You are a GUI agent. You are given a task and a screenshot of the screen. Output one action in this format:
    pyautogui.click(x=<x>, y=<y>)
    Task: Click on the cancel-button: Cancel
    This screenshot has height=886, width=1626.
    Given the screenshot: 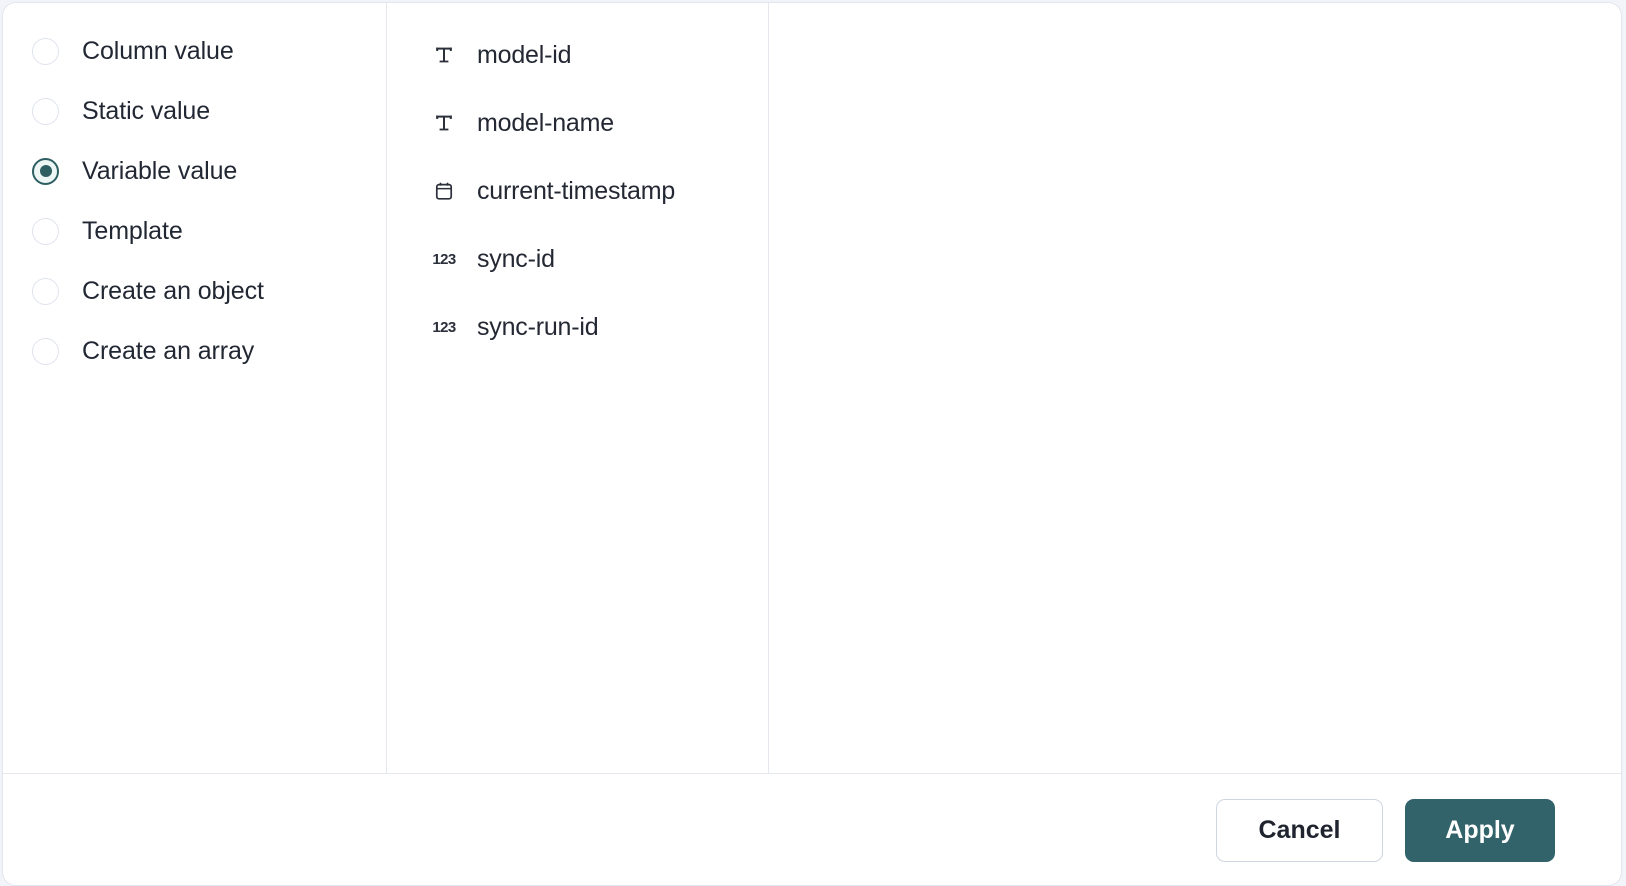 What is the action you would take?
    pyautogui.click(x=1299, y=830)
    